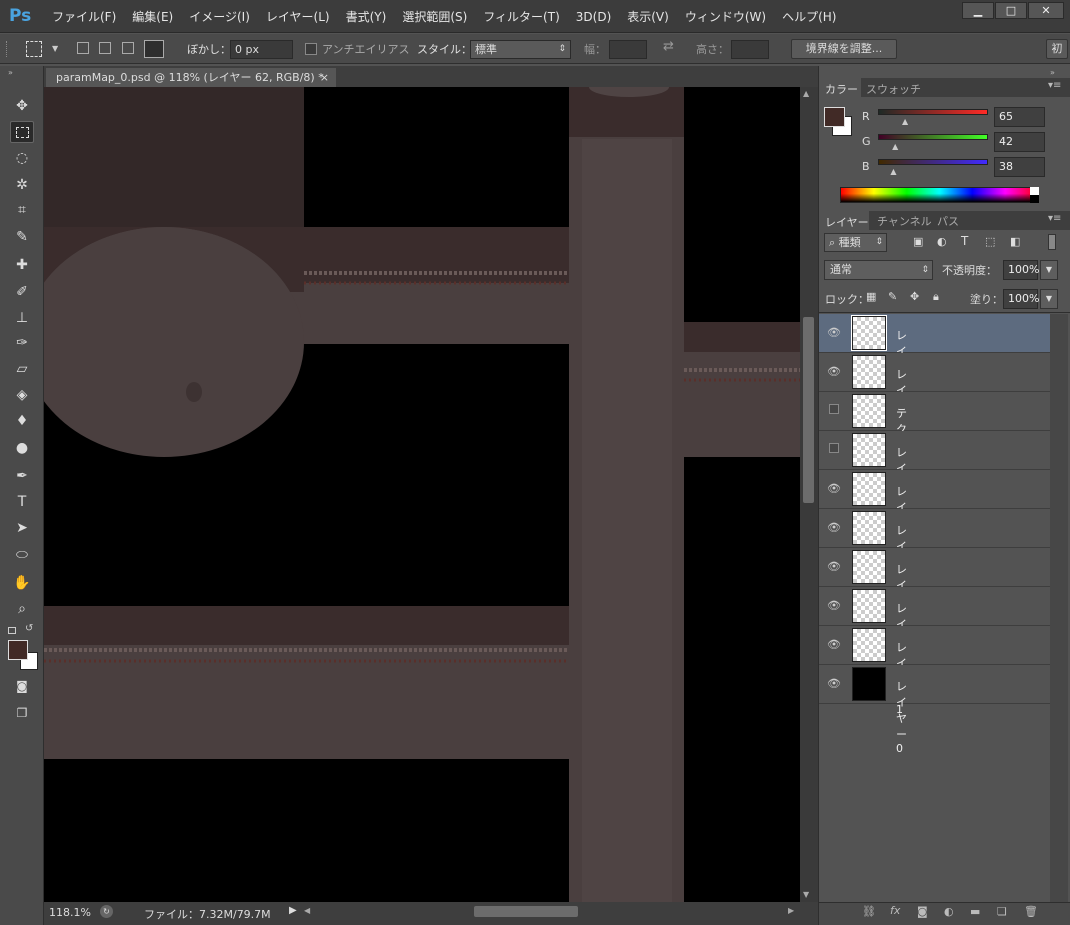  Describe the element at coordinates (844, 220) in the screenshot. I see `tab-layers: レイヤー` at that location.